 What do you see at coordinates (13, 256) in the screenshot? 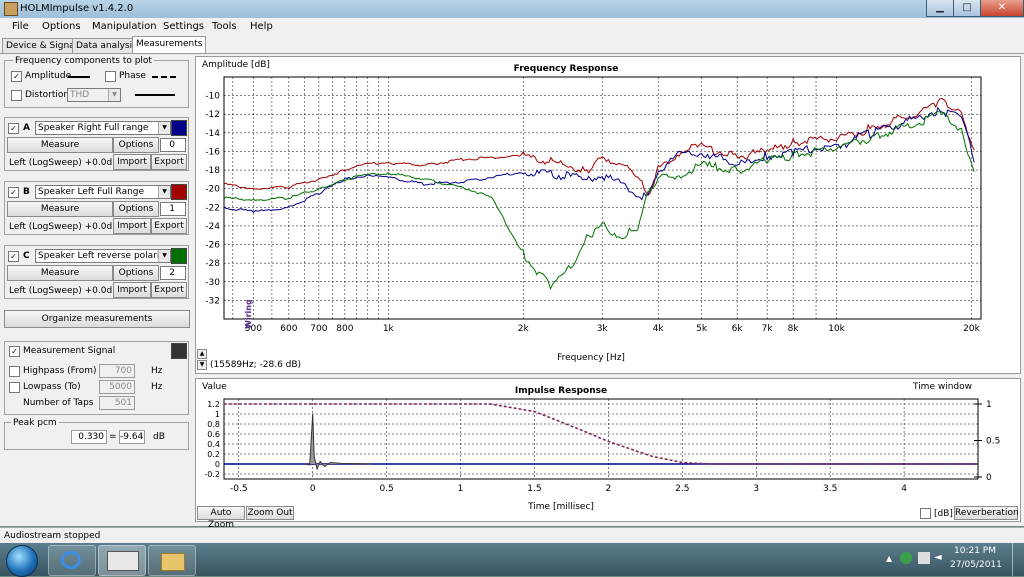
I see `measurement-c-checkbox: ✓` at bounding box center [13, 256].